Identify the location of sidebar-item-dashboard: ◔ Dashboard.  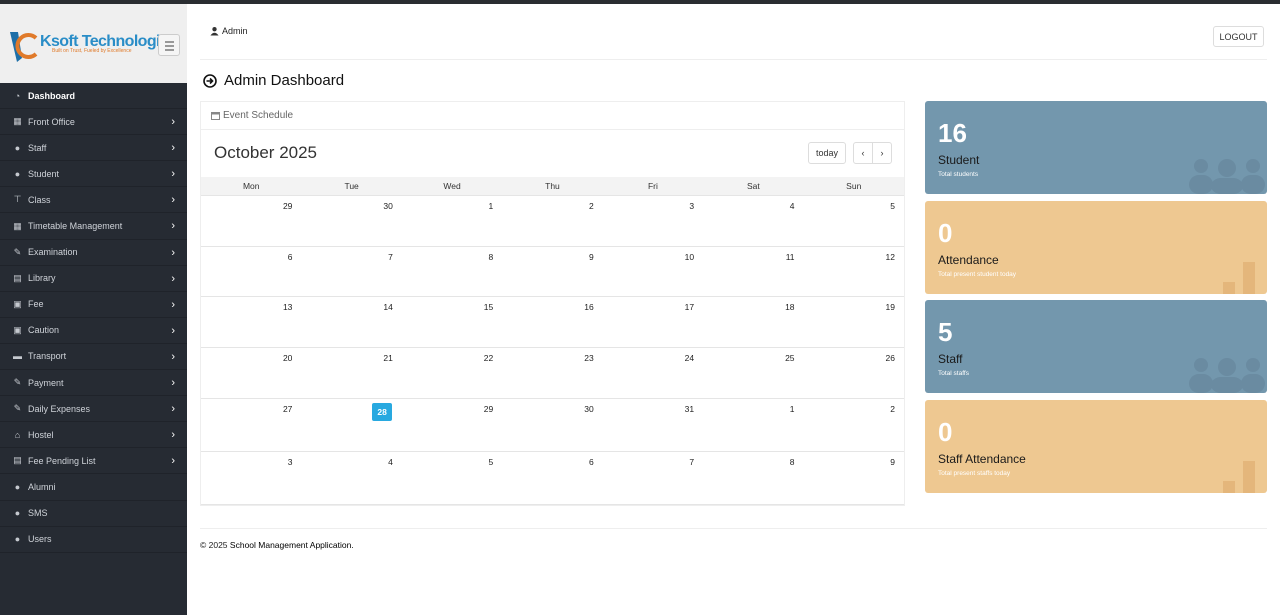
(93, 96).